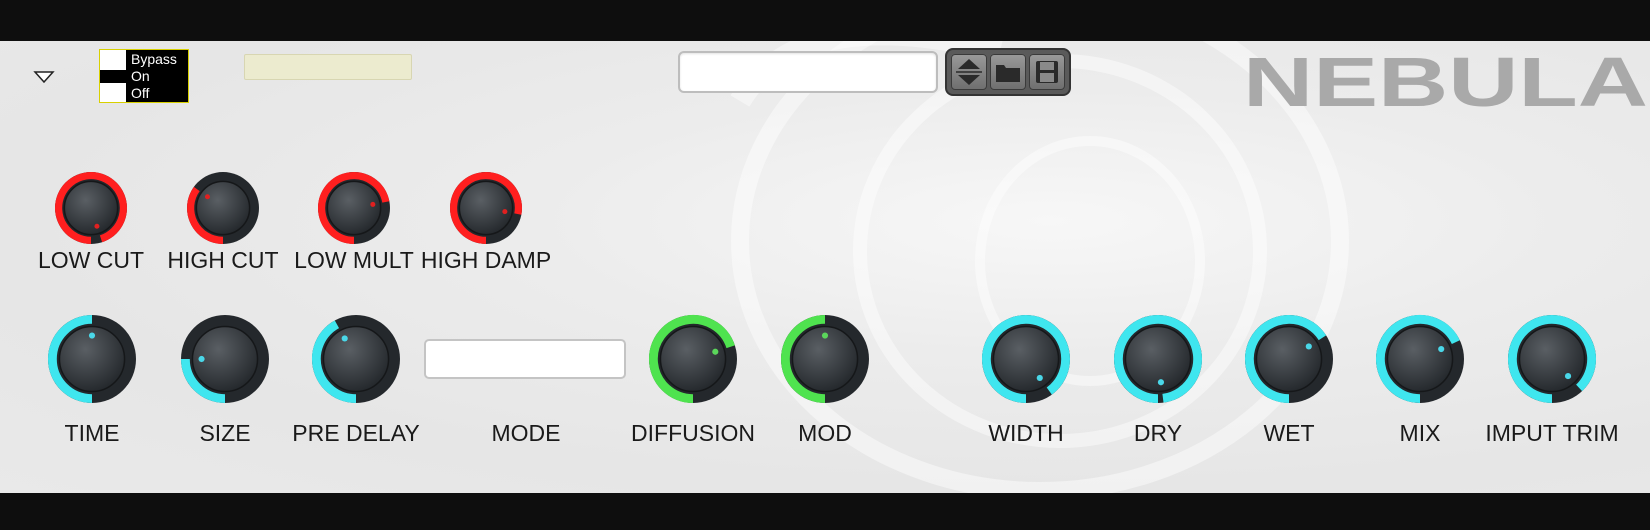 The width and height of the screenshot is (1650, 530). I want to click on knob-label-dry: DRY, so click(1158, 433).